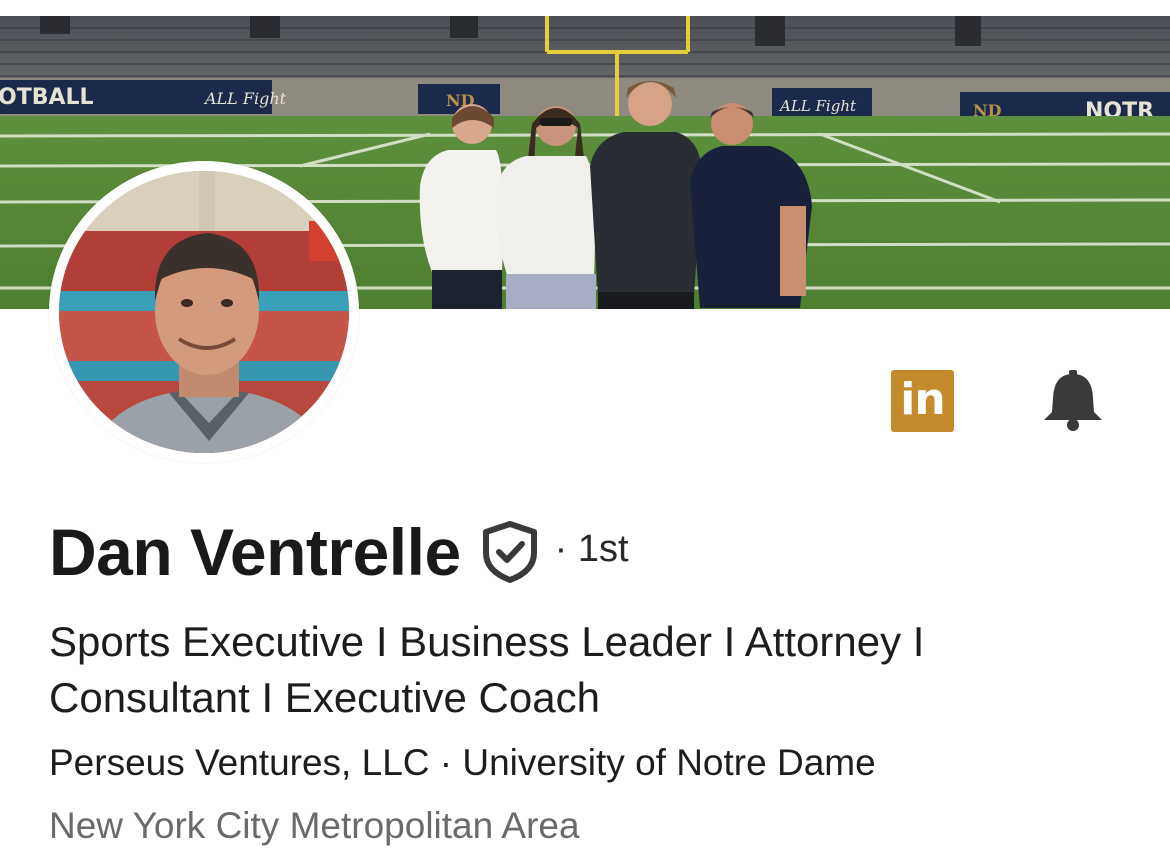  What do you see at coordinates (314, 825) in the screenshot?
I see `profile-location: New York City Metropolitan Area` at bounding box center [314, 825].